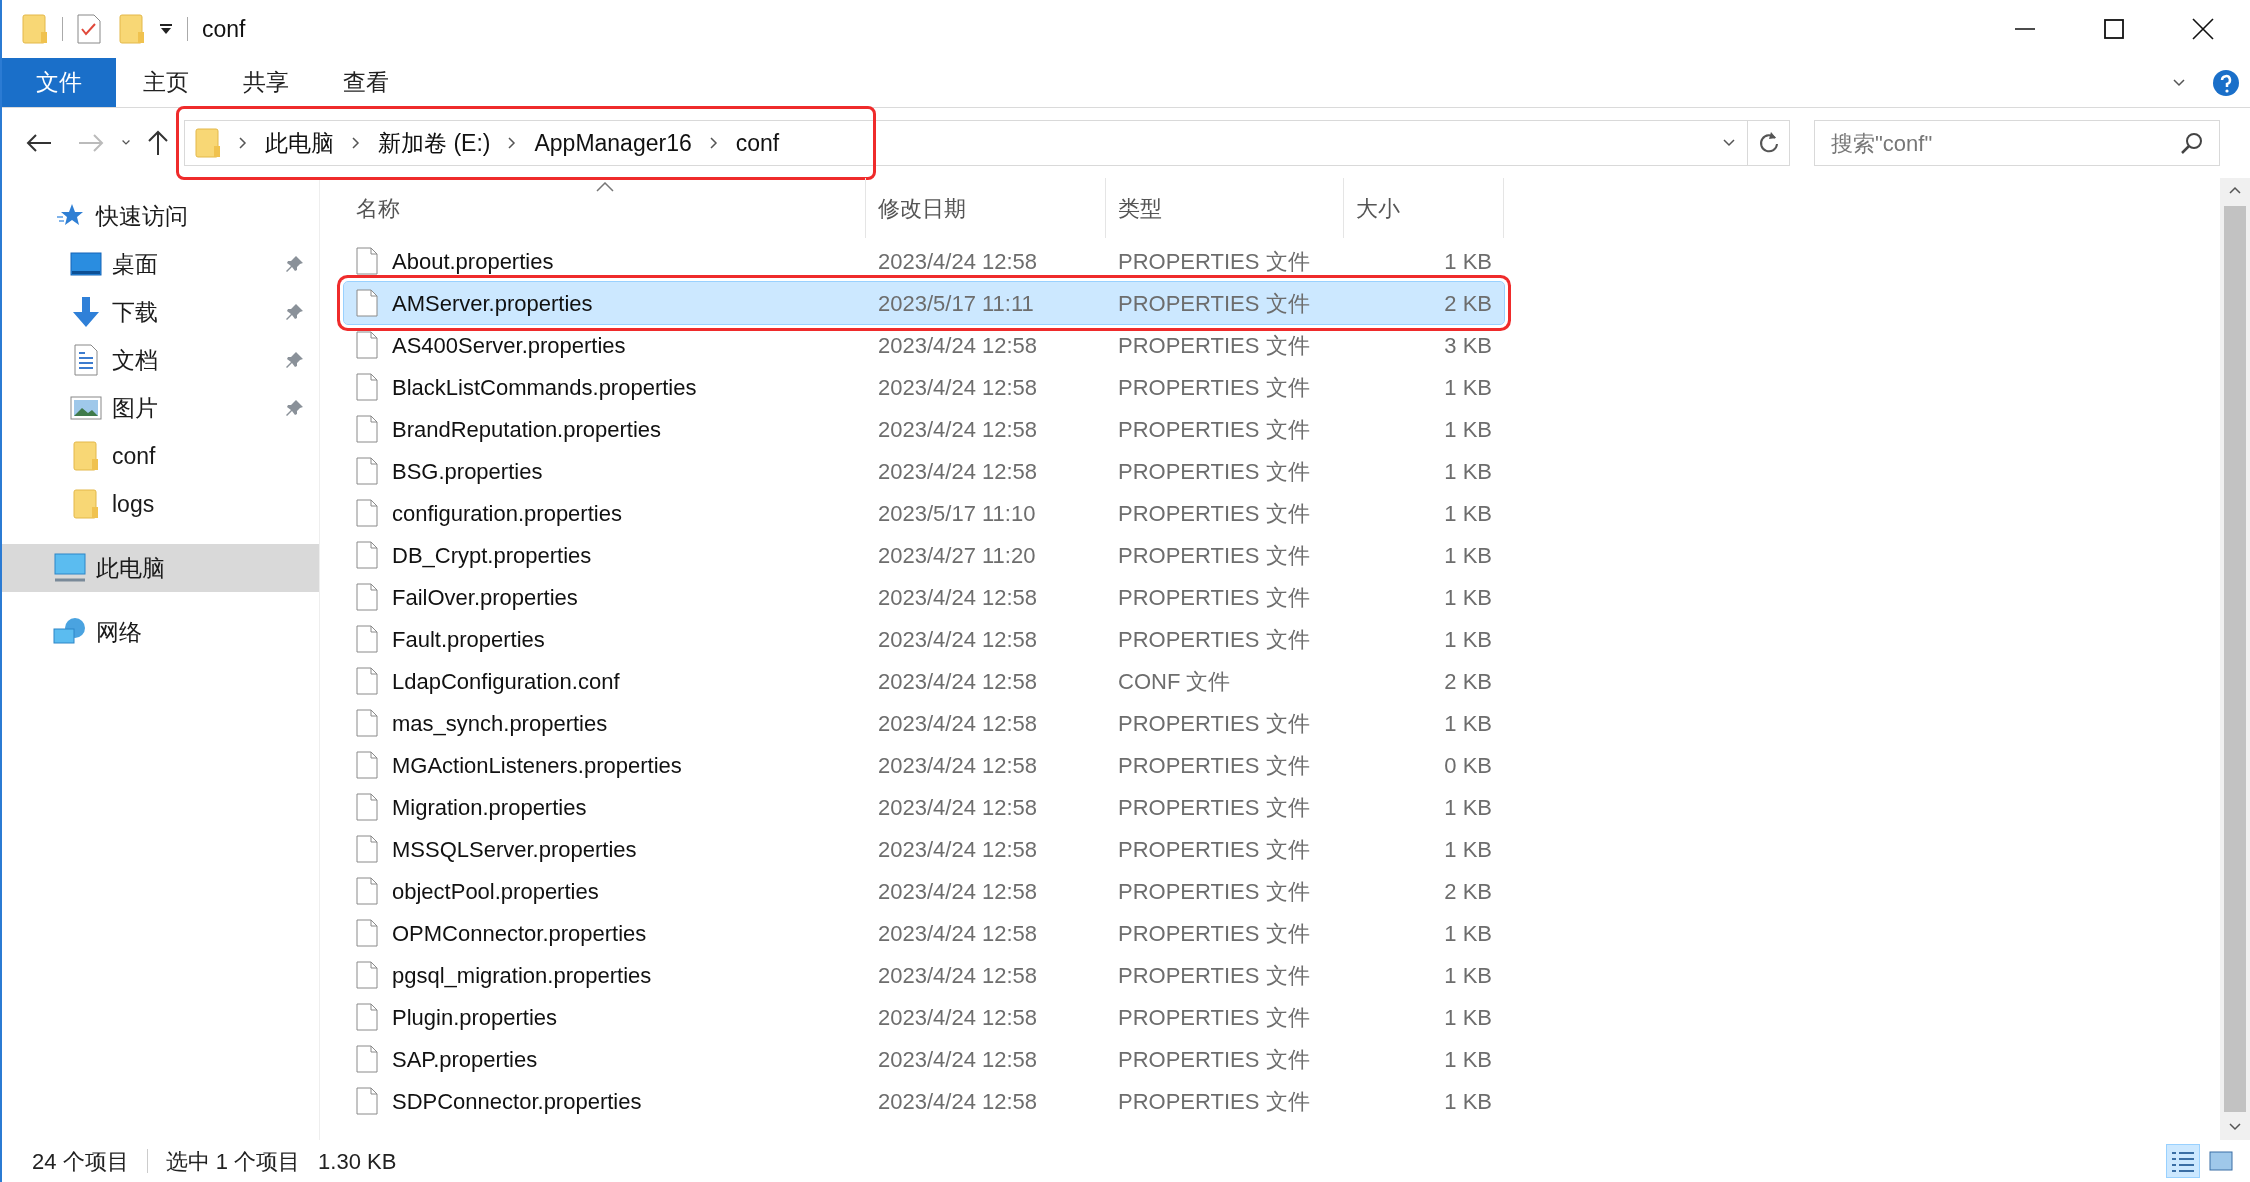  I want to click on download-arrow-icon, so click(86, 312).